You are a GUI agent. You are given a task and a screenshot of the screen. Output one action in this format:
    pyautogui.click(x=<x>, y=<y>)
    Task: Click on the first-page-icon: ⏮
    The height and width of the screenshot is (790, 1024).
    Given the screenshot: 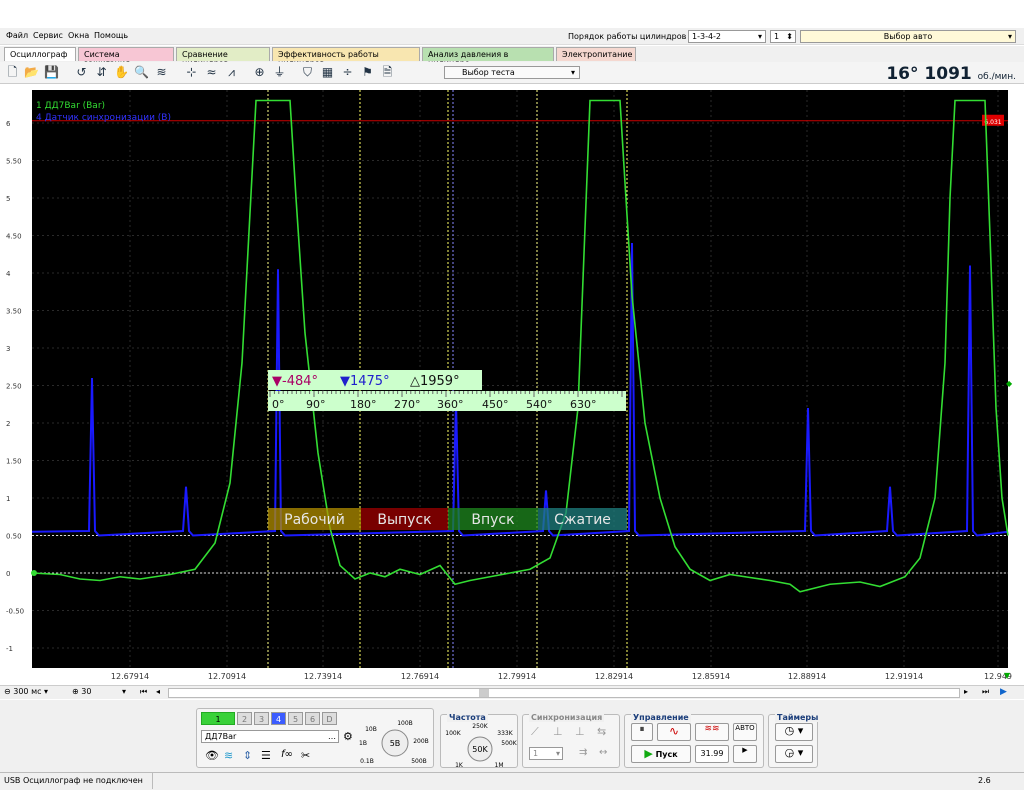 What is the action you would take?
    pyautogui.click(x=143, y=692)
    